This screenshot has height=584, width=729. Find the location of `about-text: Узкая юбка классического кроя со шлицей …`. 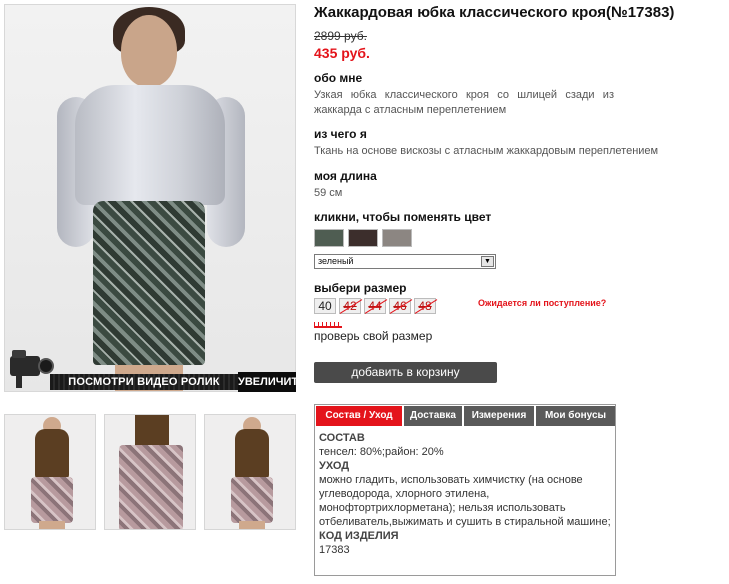

about-text: Узкая юбка классического кроя со шлицей … is located at coordinates (464, 102).